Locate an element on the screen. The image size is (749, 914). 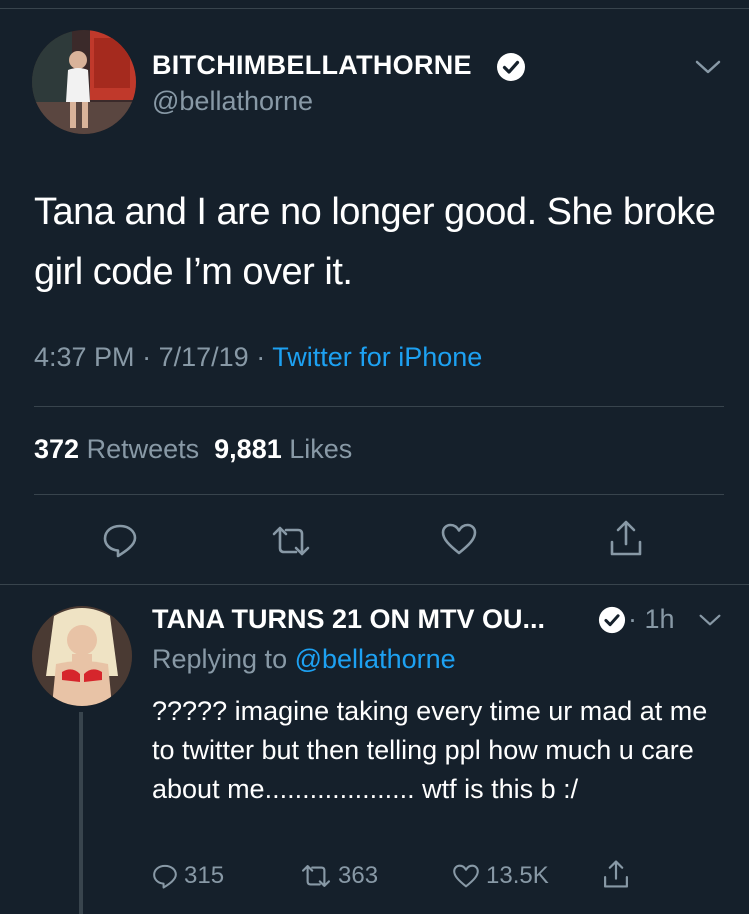
reply-time: · 1h is located at coordinates (651, 619).